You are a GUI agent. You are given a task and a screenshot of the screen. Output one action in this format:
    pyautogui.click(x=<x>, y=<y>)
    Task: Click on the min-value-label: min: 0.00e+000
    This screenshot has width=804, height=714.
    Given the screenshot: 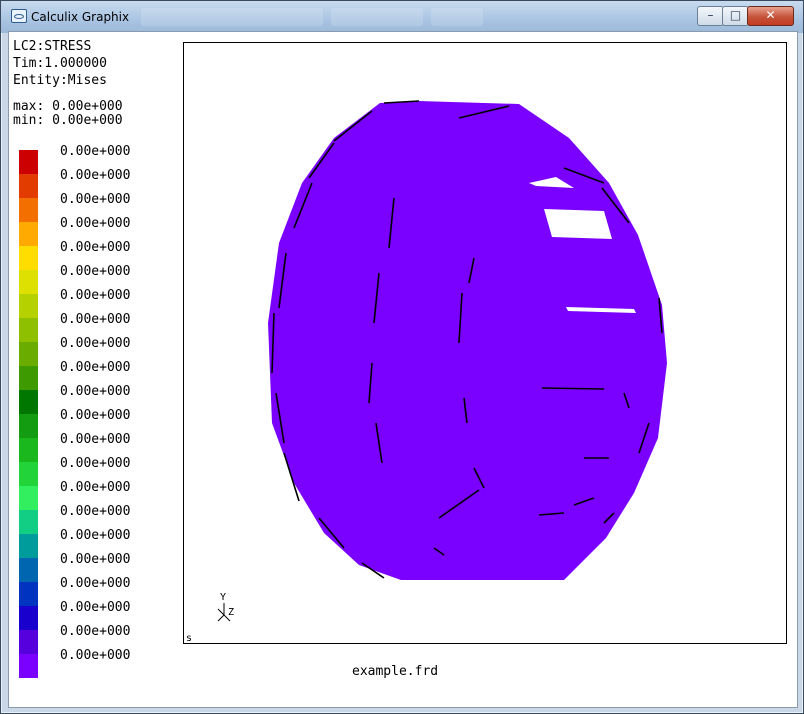 What is the action you would take?
    pyautogui.click(x=68, y=120)
    